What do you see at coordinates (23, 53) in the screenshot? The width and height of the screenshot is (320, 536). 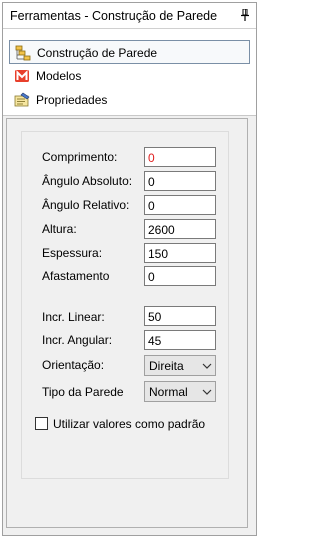 I see `wall-construction-icon` at bounding box center [23, 53].